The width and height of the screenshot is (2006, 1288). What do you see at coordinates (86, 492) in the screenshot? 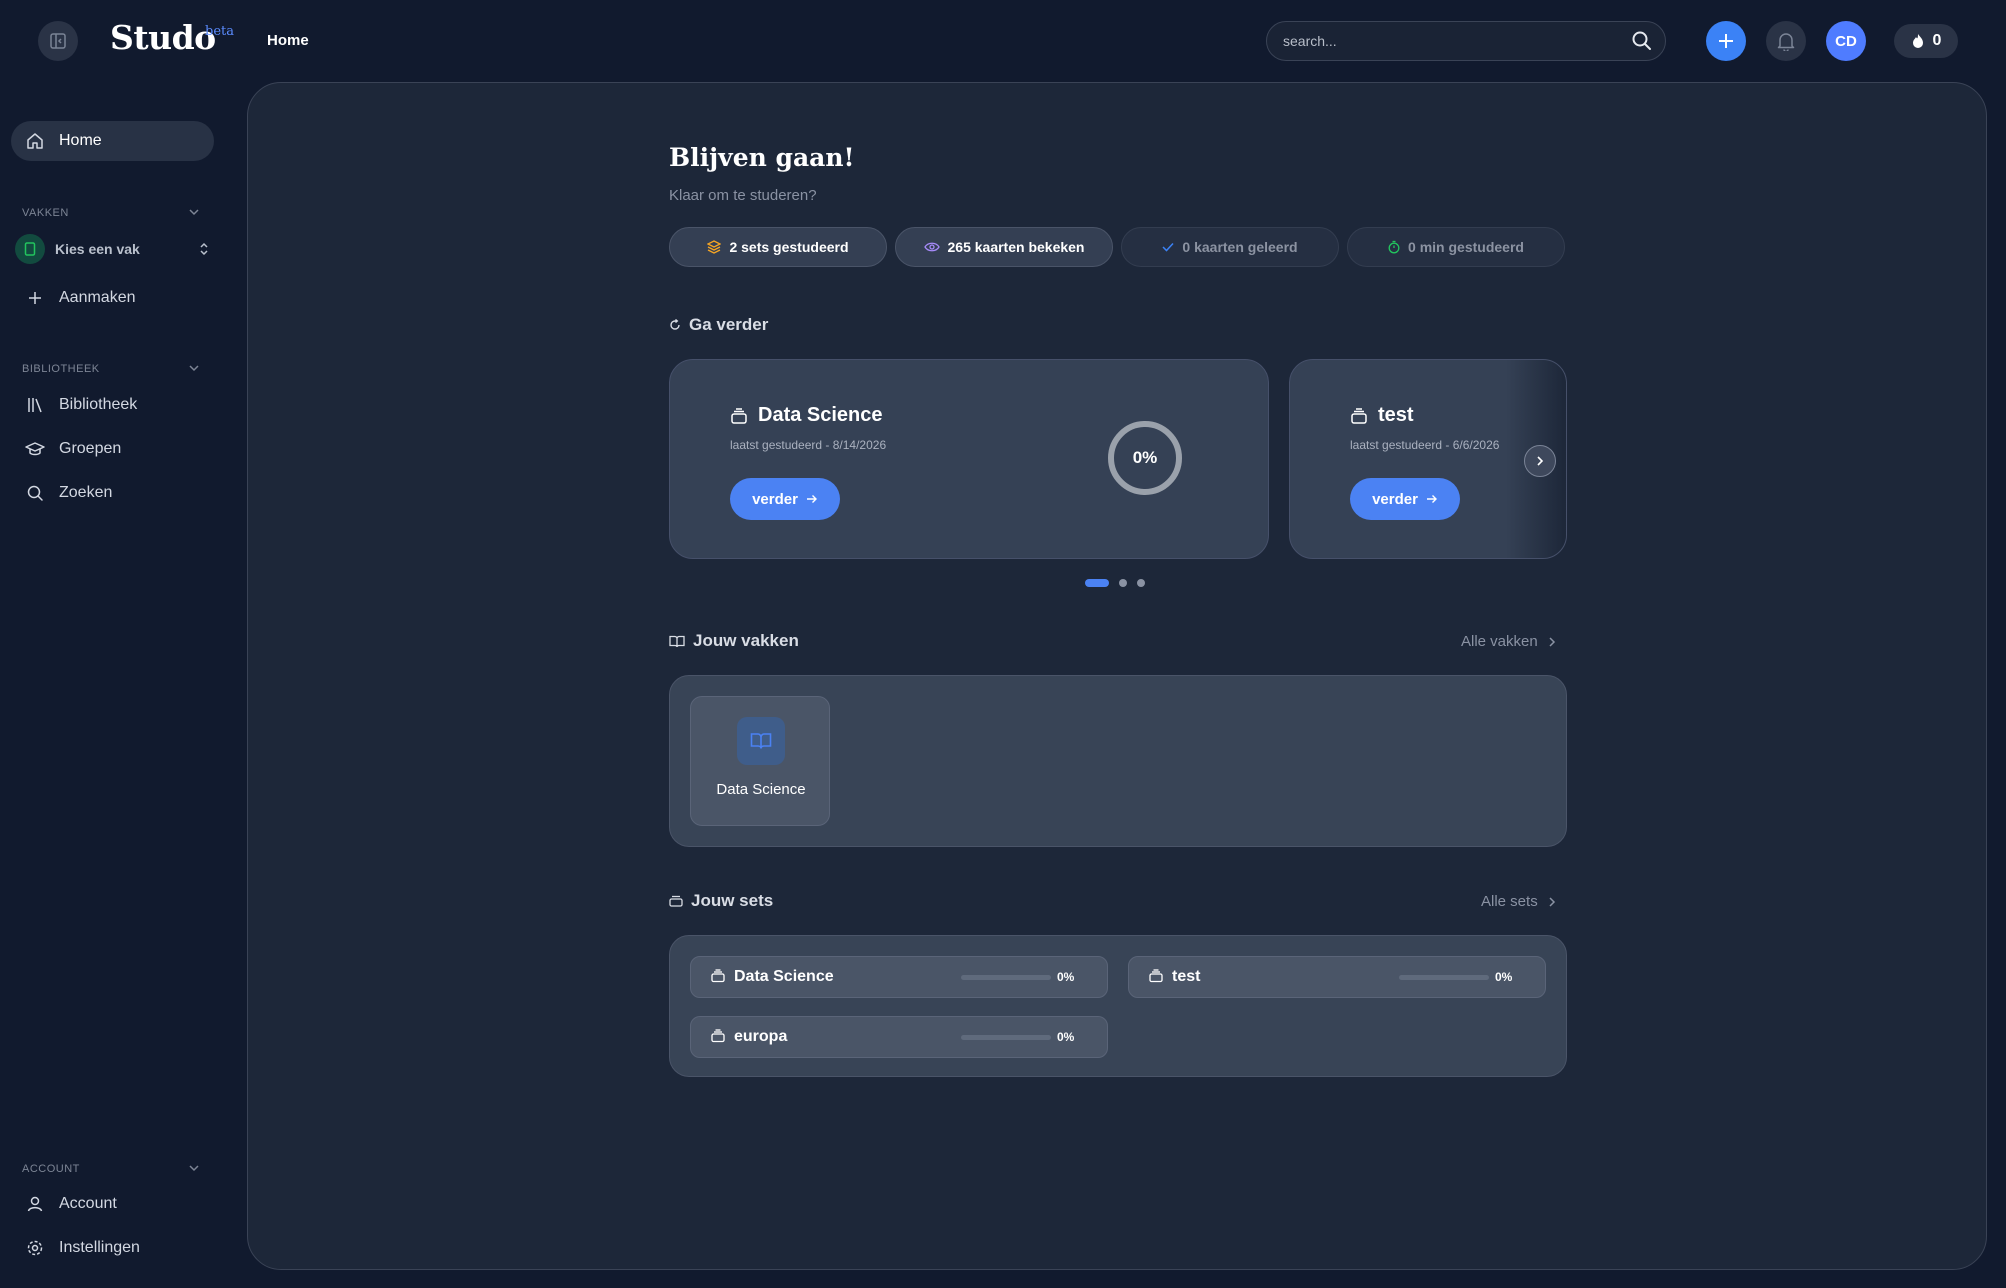
I see `sidebar-item-label: Zoeken` at bounding box center [86, 492].